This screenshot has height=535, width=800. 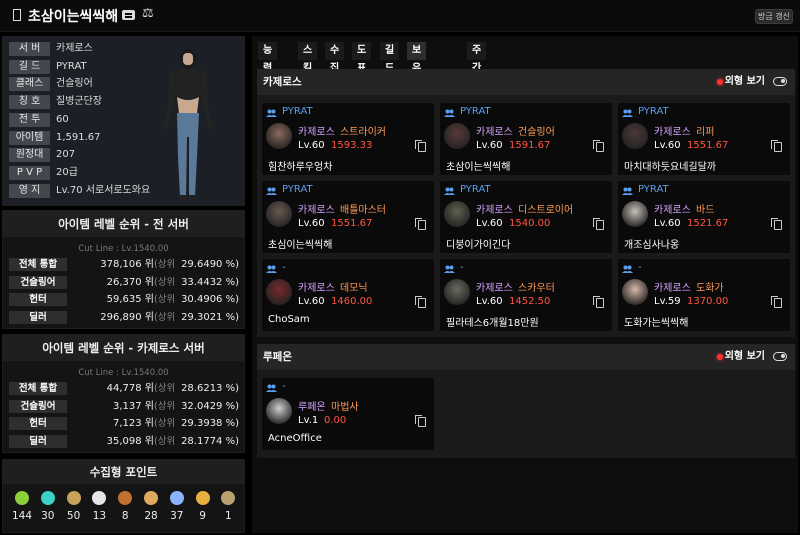 What do you see at coordinates (128, 15) in the screenshot?
I see `id-card-icon` at bounding box center [128, 15].